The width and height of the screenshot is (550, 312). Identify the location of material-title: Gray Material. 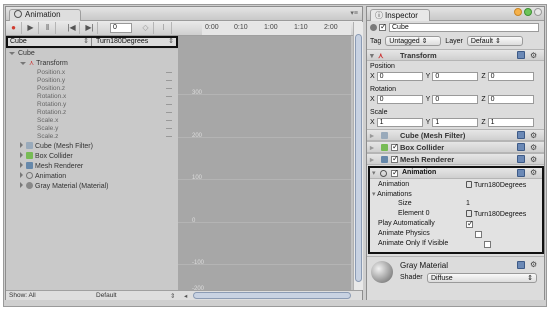
(424, 265).